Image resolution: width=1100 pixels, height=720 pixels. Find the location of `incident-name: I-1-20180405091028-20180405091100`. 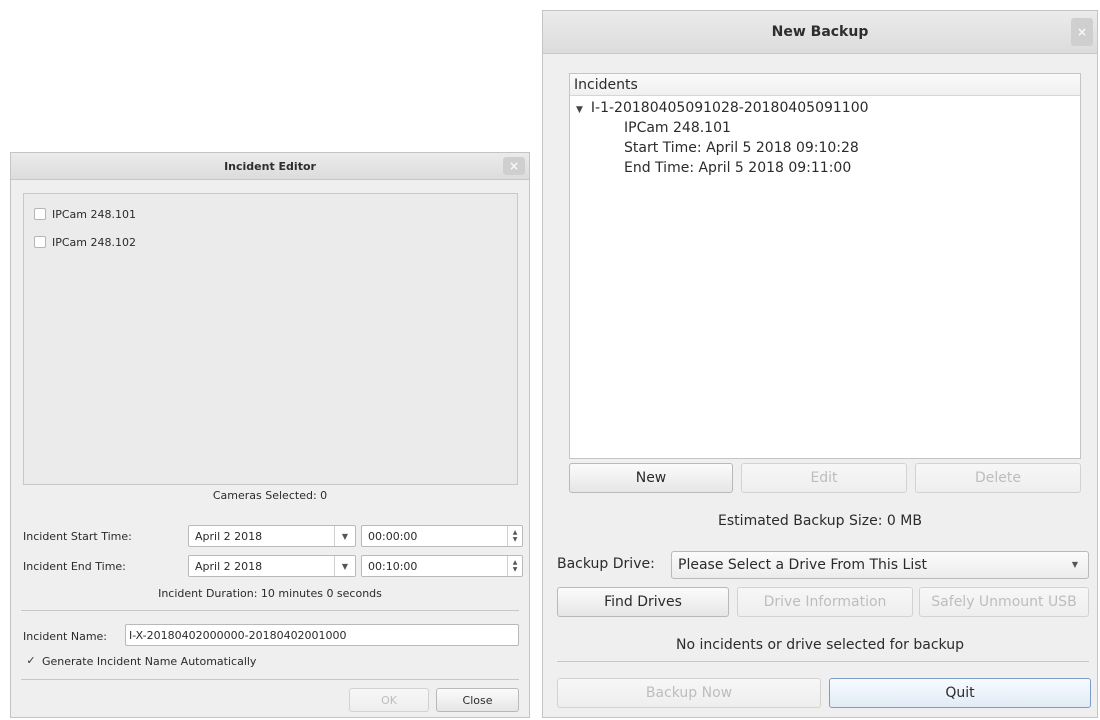

incident-name: I-1-20180405091028-20180405091100 is located at coordinates (729, 108).